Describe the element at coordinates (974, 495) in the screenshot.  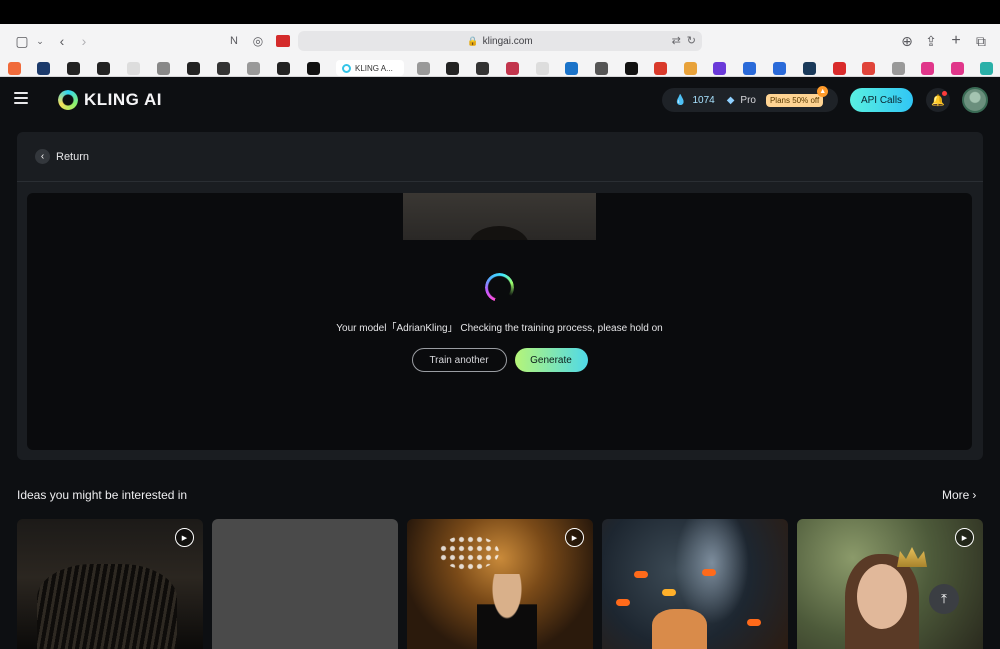
I see `chevron-right-icon: ›` at that location.